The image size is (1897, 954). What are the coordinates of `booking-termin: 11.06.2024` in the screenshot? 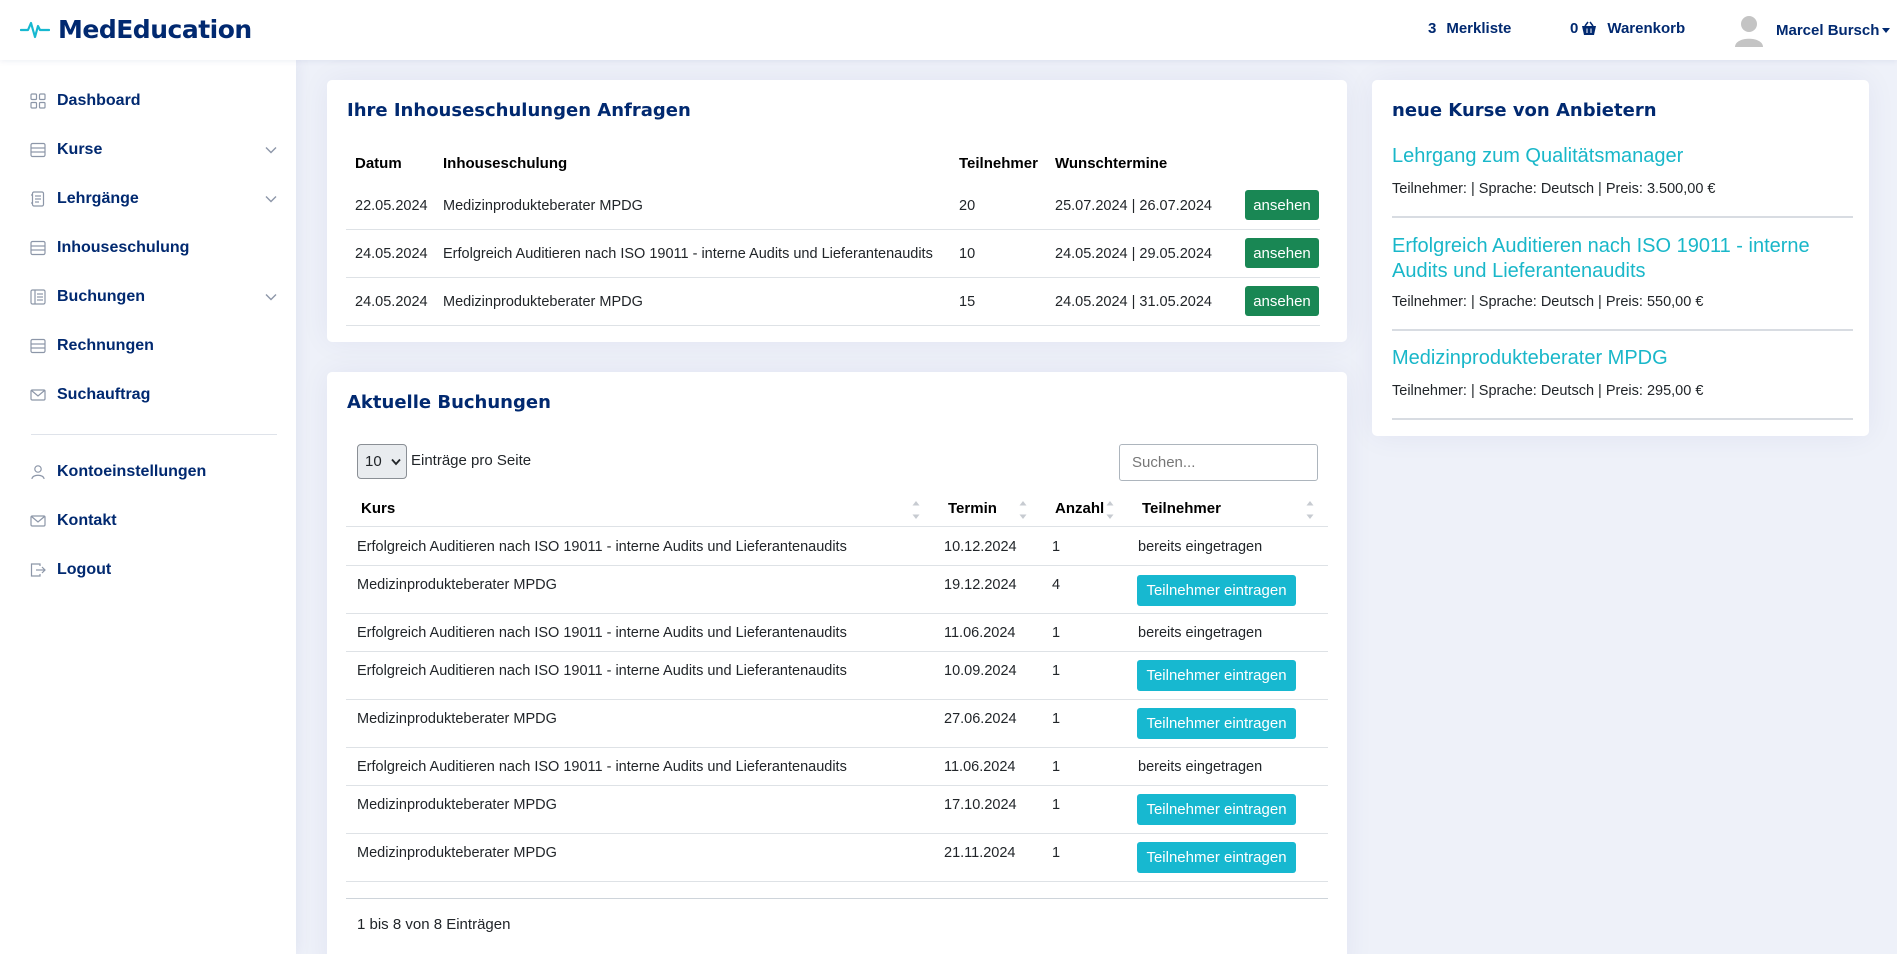 It's located at (980, 767).